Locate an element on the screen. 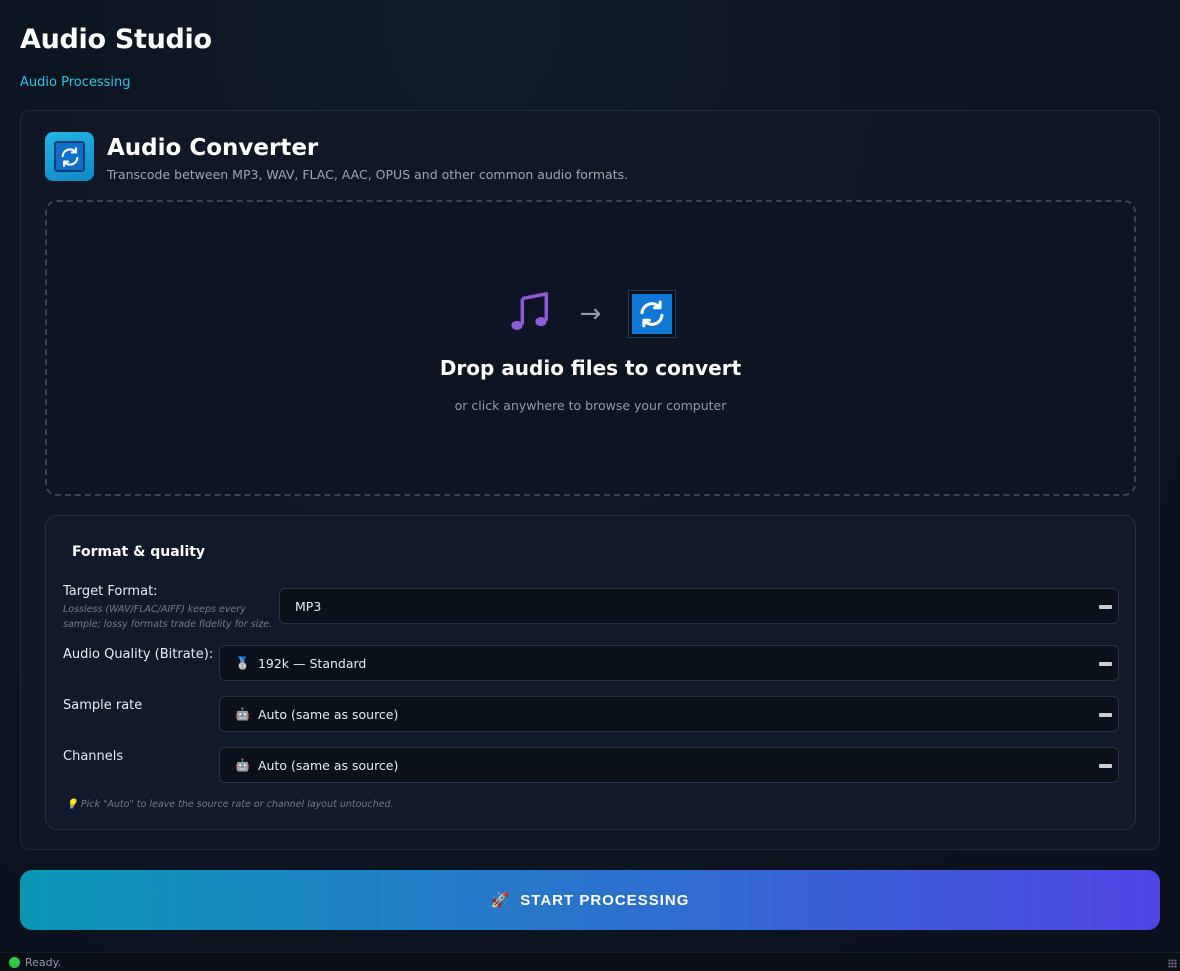 The width and height of the screenshot is (1180, 971). section-title: Format & quality is located at coordinates (139, 552).